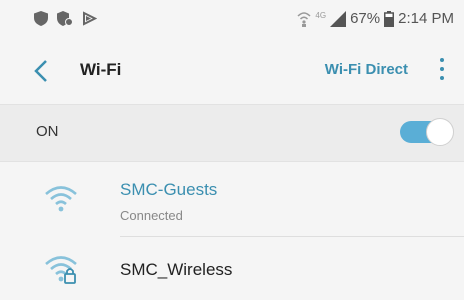 The height and width of the screenshot is (300, 464). Describe the element at coordinates (426, 18) in the screenshot. I see `clock: 2:14 PM` at that location.